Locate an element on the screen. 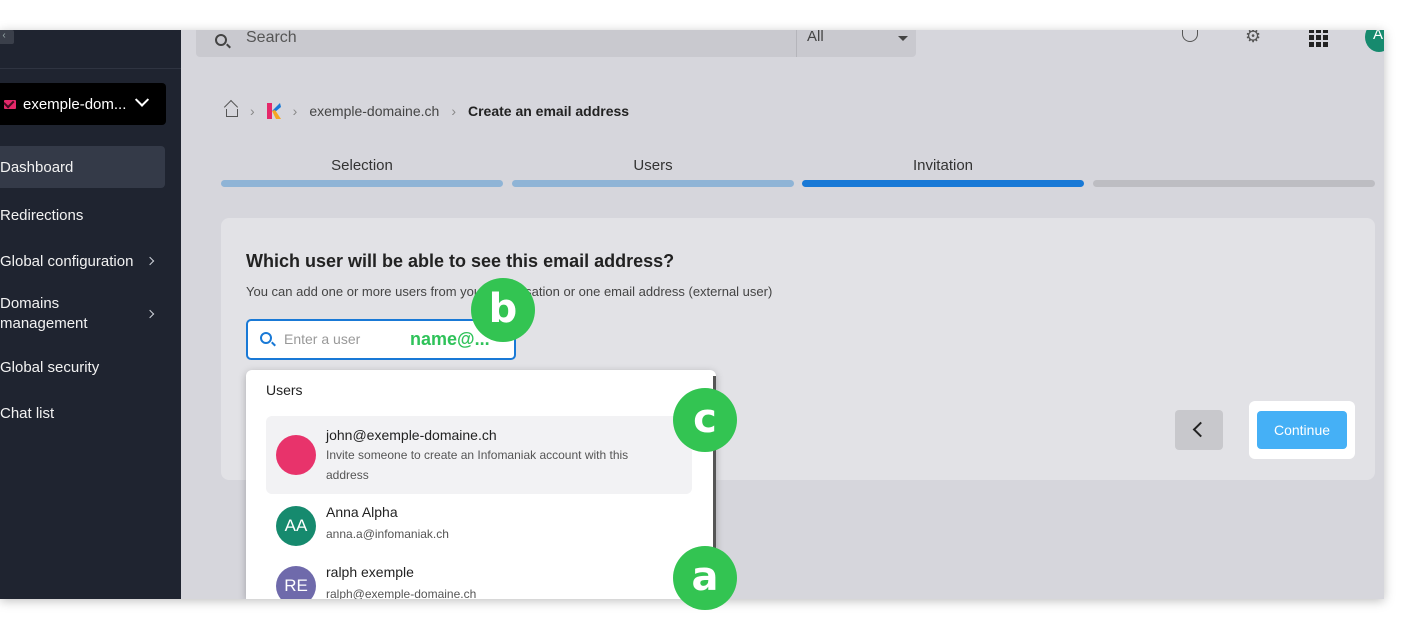  continue-button: Continue is located at coordinates (1302, 430).